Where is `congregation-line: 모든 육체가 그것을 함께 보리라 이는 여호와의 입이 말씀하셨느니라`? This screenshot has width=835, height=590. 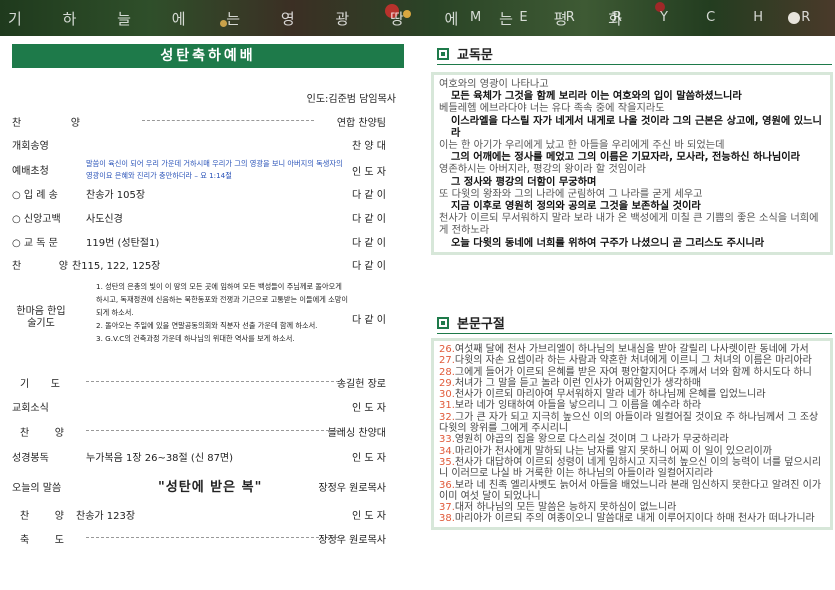 congregation-line: 모든 육체가 그것을 함께 보리라 이는 여호와의 입이 말씀하셨느니라 is located at coordinates (596, 97).